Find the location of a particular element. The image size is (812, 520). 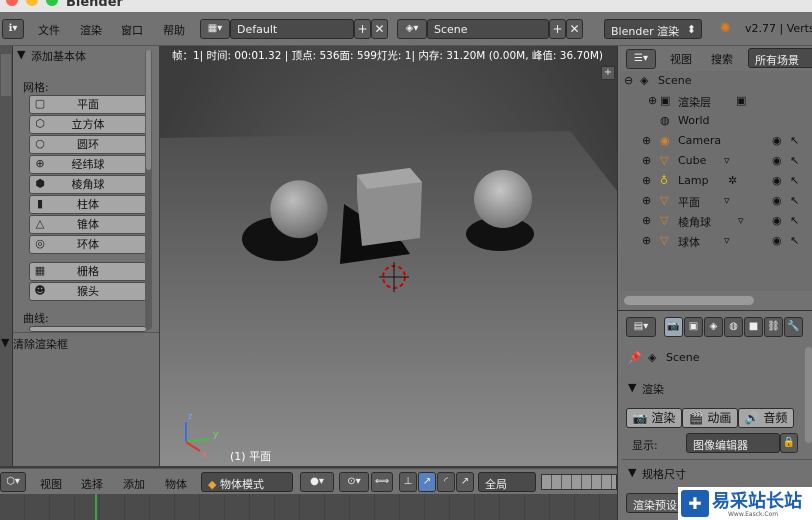

menu-window: 窗口 is located at coordinates (132, 30).